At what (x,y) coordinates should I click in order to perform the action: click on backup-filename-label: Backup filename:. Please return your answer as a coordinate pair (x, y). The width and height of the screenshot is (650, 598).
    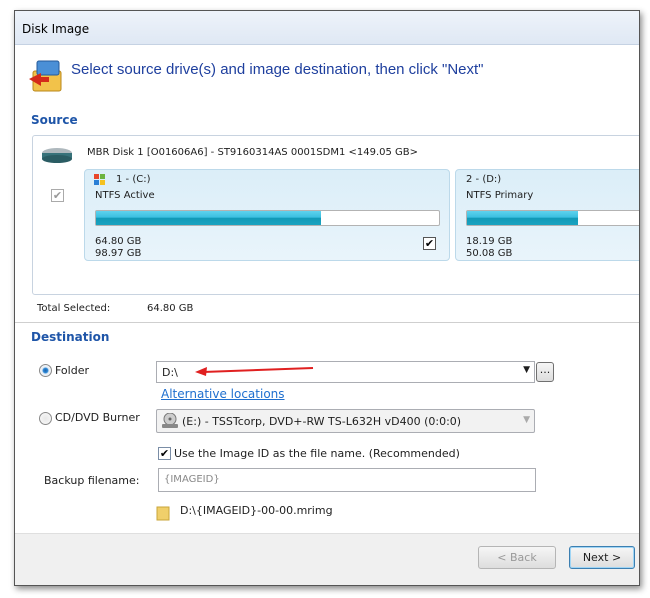
    Looking at the image, I should click on (92, 480).